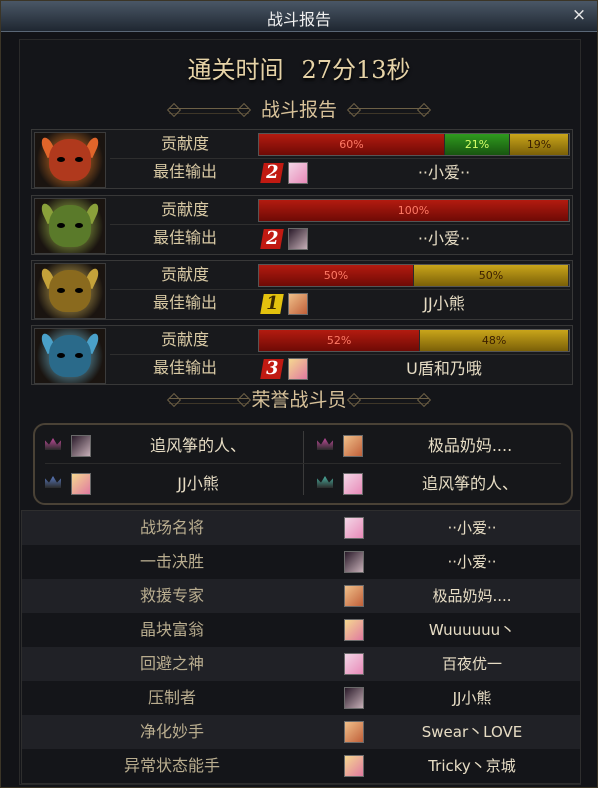 This screenshot has height=788, width=598. I want to click on contribution-segment: 60%, so click(352, 144).